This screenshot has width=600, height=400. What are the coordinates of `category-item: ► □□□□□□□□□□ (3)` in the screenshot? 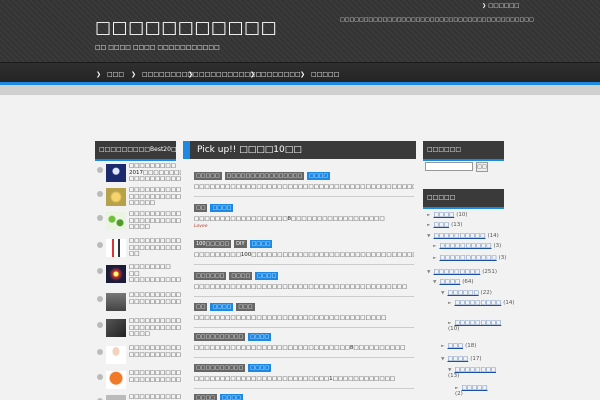 It's located at (467, 246).